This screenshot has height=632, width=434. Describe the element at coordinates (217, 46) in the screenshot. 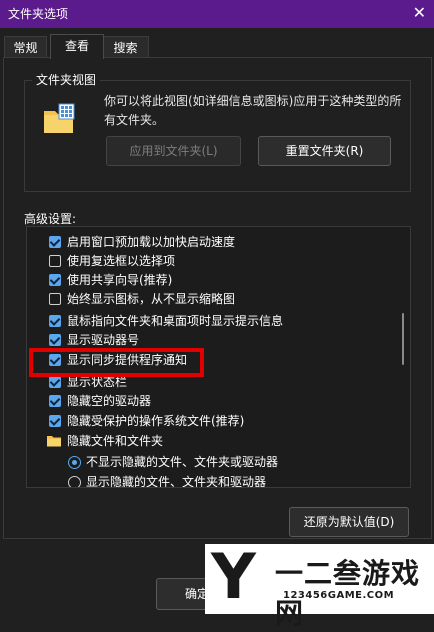

I see `tab-strip: 常规 查看 搜索` at that location.